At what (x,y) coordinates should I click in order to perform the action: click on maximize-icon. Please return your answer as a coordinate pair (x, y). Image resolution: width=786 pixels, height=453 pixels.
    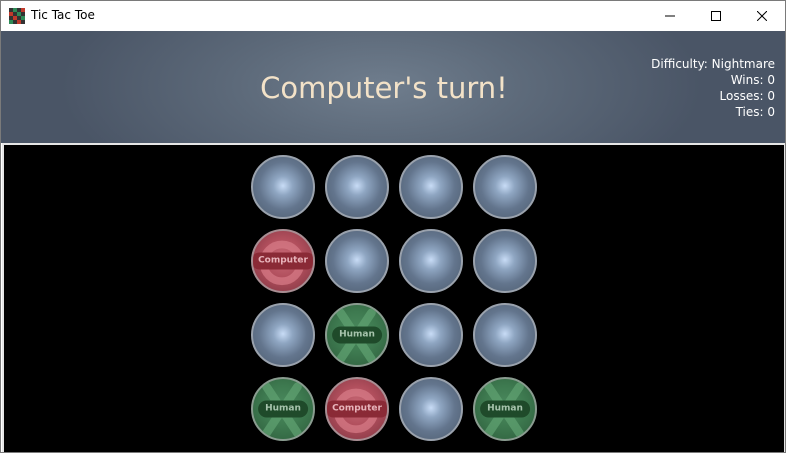
    Looking at the image, I should click on (716, 16).